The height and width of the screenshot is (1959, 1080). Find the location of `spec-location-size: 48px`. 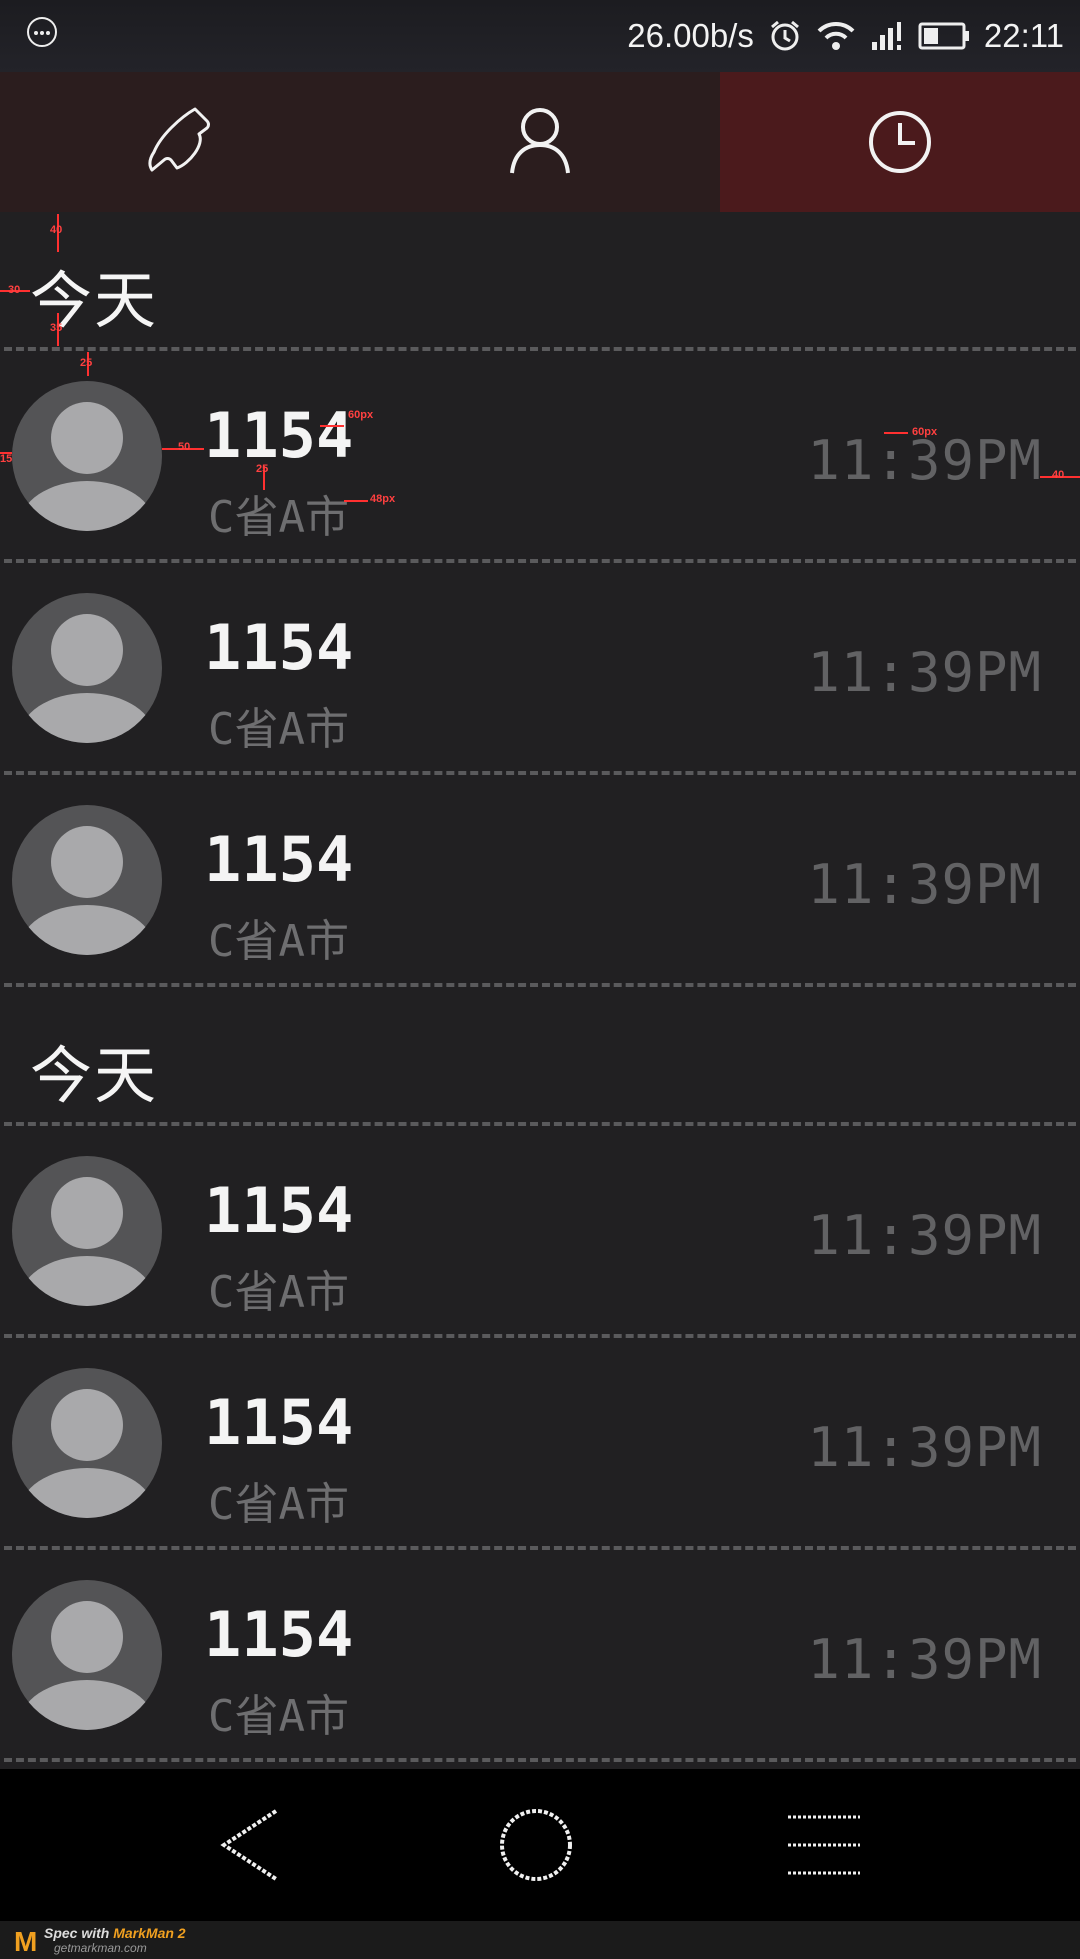

spec-location-size: 48px is located at coordinates (383, 499).